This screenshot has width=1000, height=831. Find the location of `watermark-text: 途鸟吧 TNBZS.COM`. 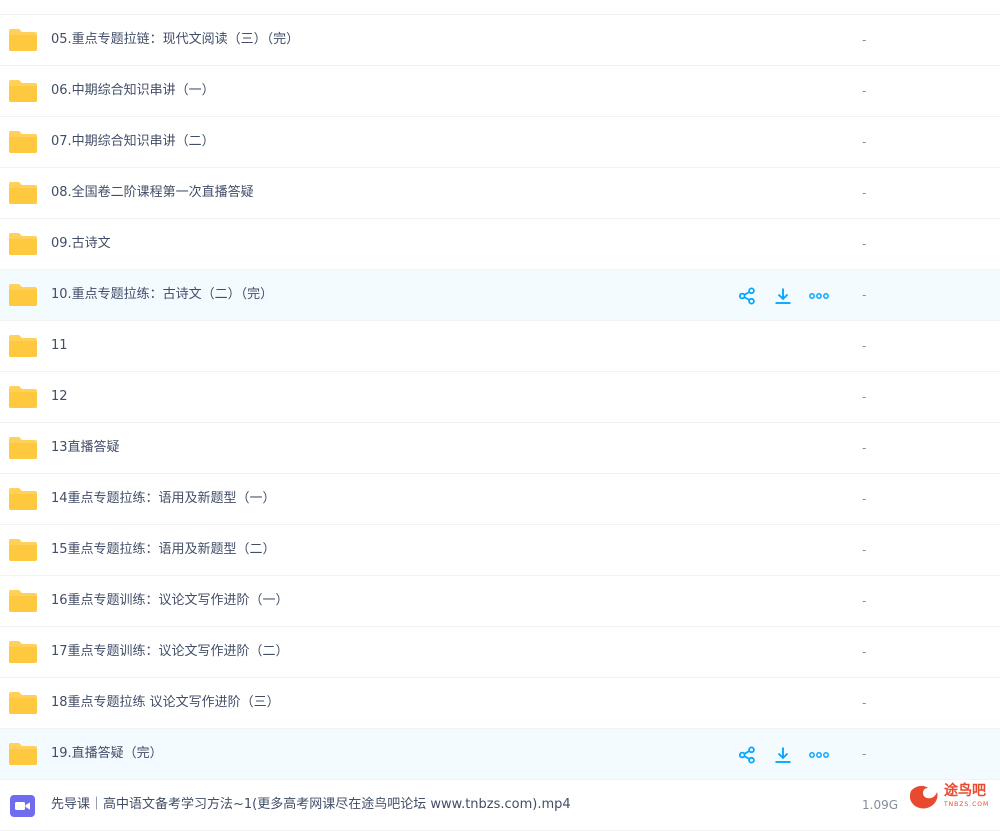

watermark-text: 途鸟吧 TNBZS.COM is located at coordinates (967, 795).